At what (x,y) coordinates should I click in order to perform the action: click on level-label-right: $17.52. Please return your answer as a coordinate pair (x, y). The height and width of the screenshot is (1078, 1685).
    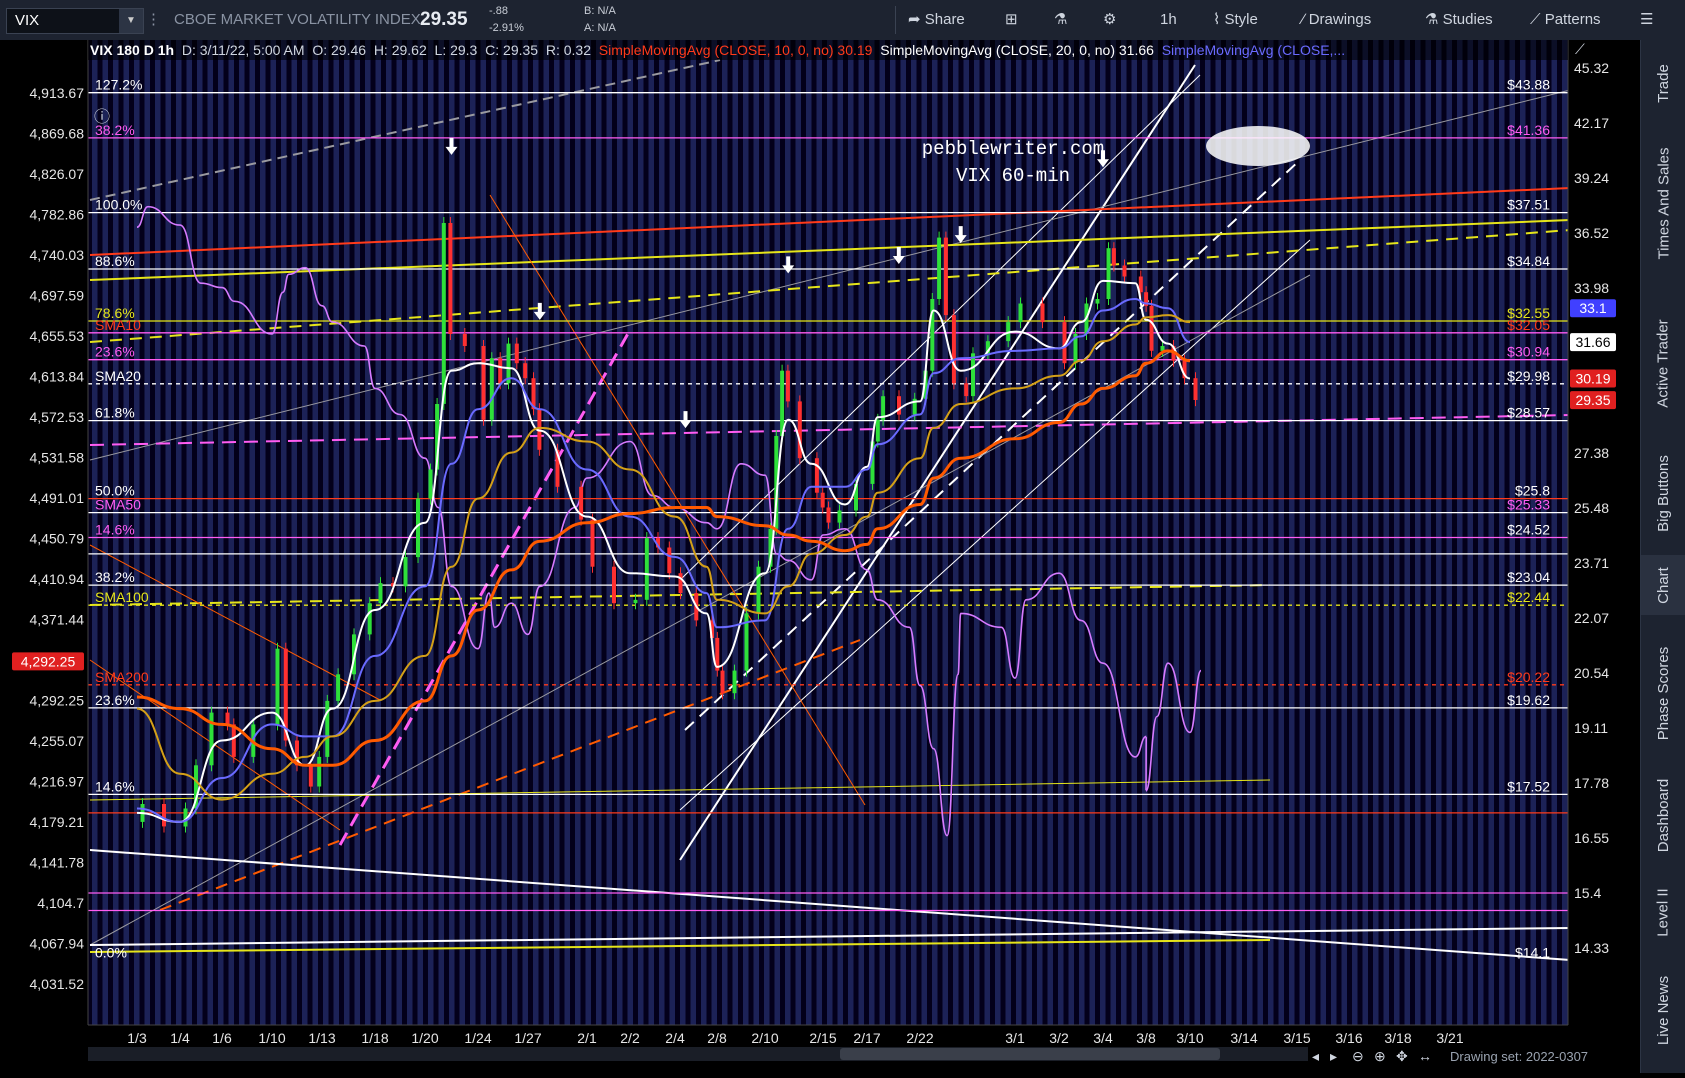
    Looking at the image, I should click on (1528, 786).